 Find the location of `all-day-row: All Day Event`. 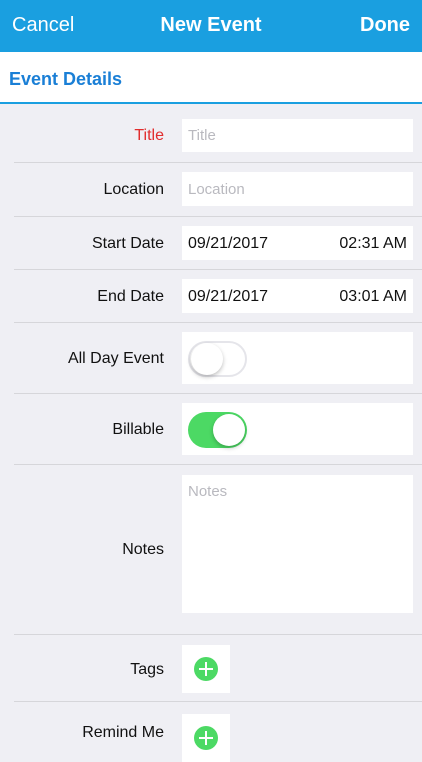

all-day-row: All Day Event is located at coordinates (211, 358).